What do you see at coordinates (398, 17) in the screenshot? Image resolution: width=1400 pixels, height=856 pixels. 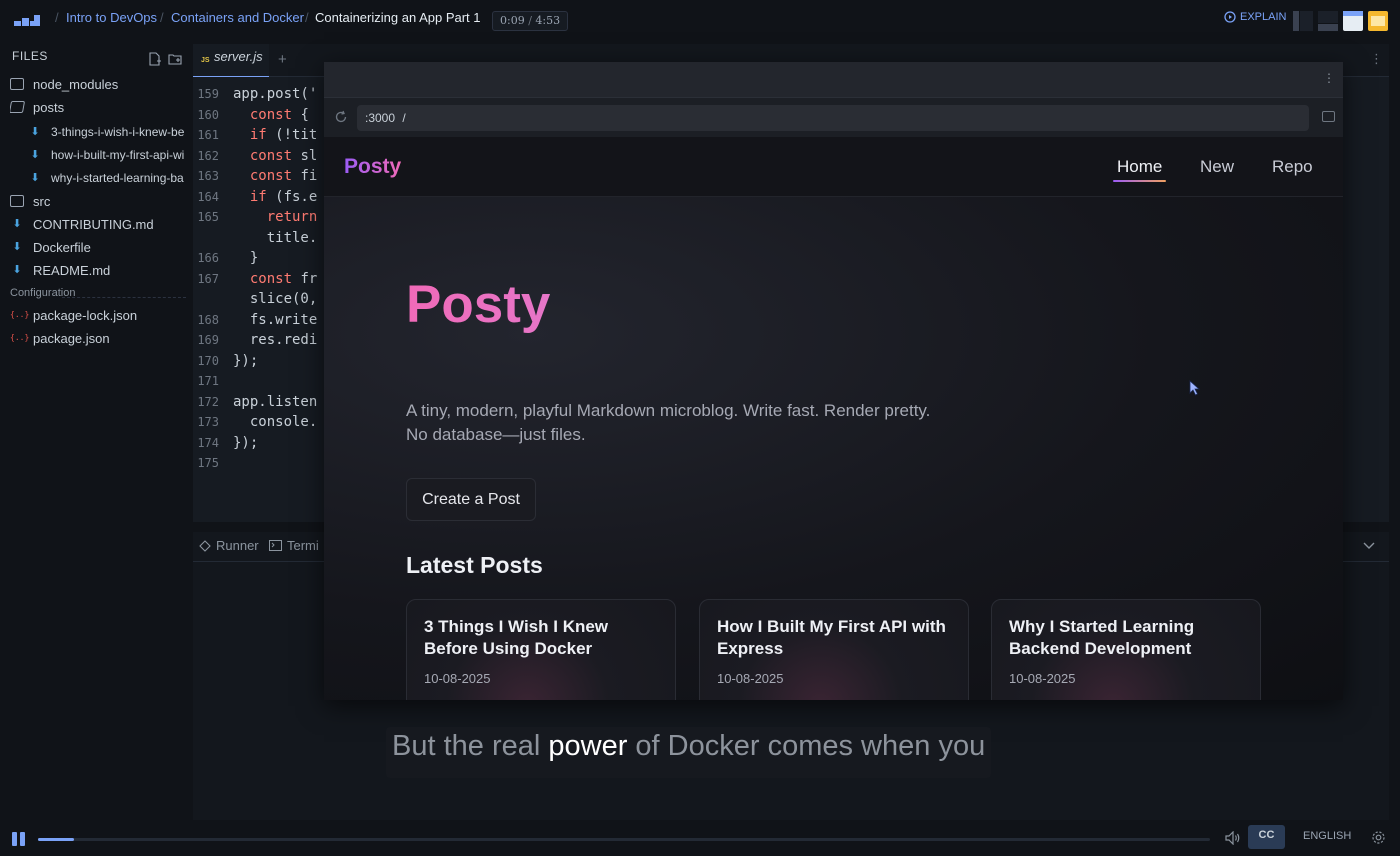 I see `breadcrumb-lesson: Containerizing an App Part 1` at bounding box center [398, 17].